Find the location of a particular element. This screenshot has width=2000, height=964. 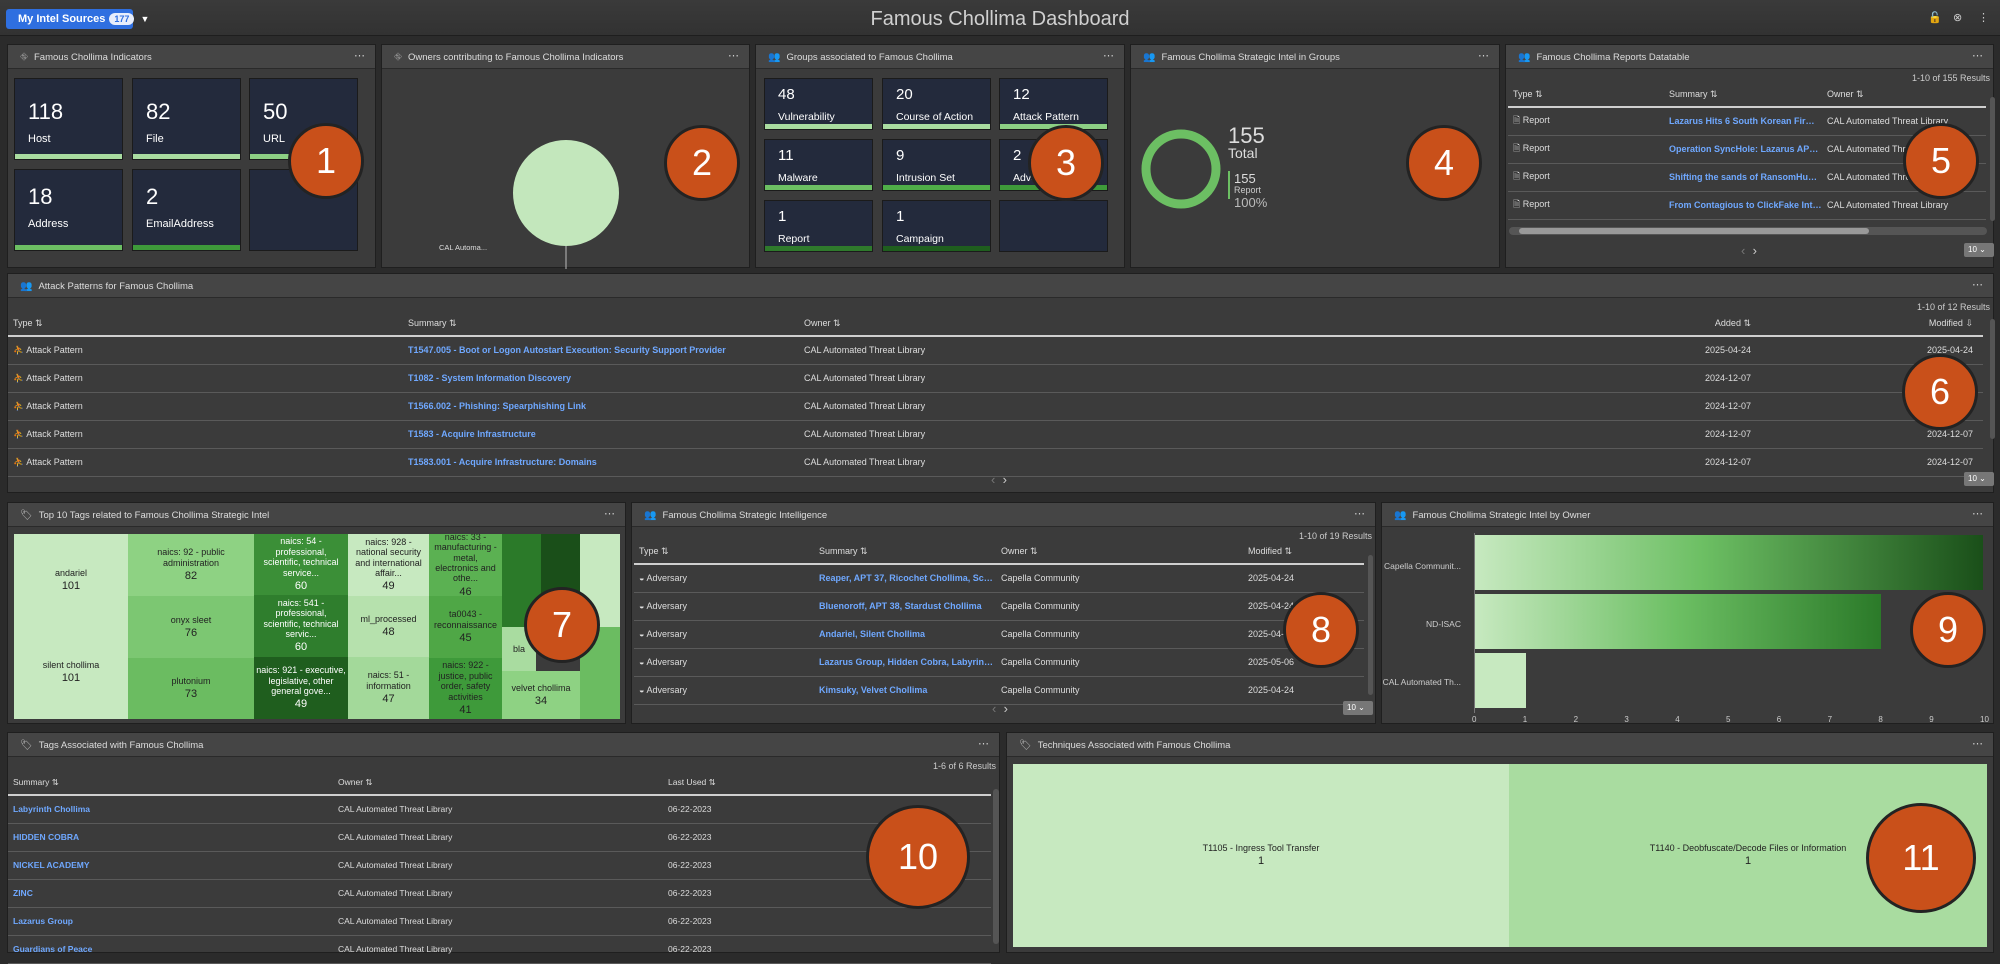

treemap-cell: naics: 92 - public administration 82 is located at coordinates (191, 565).